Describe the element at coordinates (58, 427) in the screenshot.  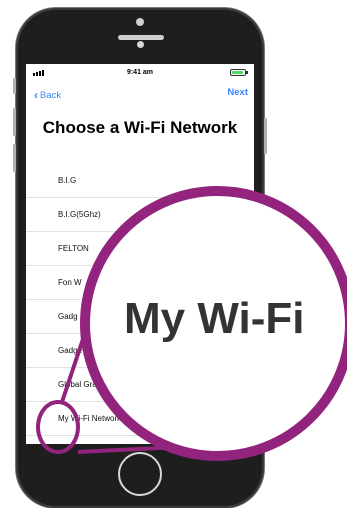
I see `highlight-ring` at that location.